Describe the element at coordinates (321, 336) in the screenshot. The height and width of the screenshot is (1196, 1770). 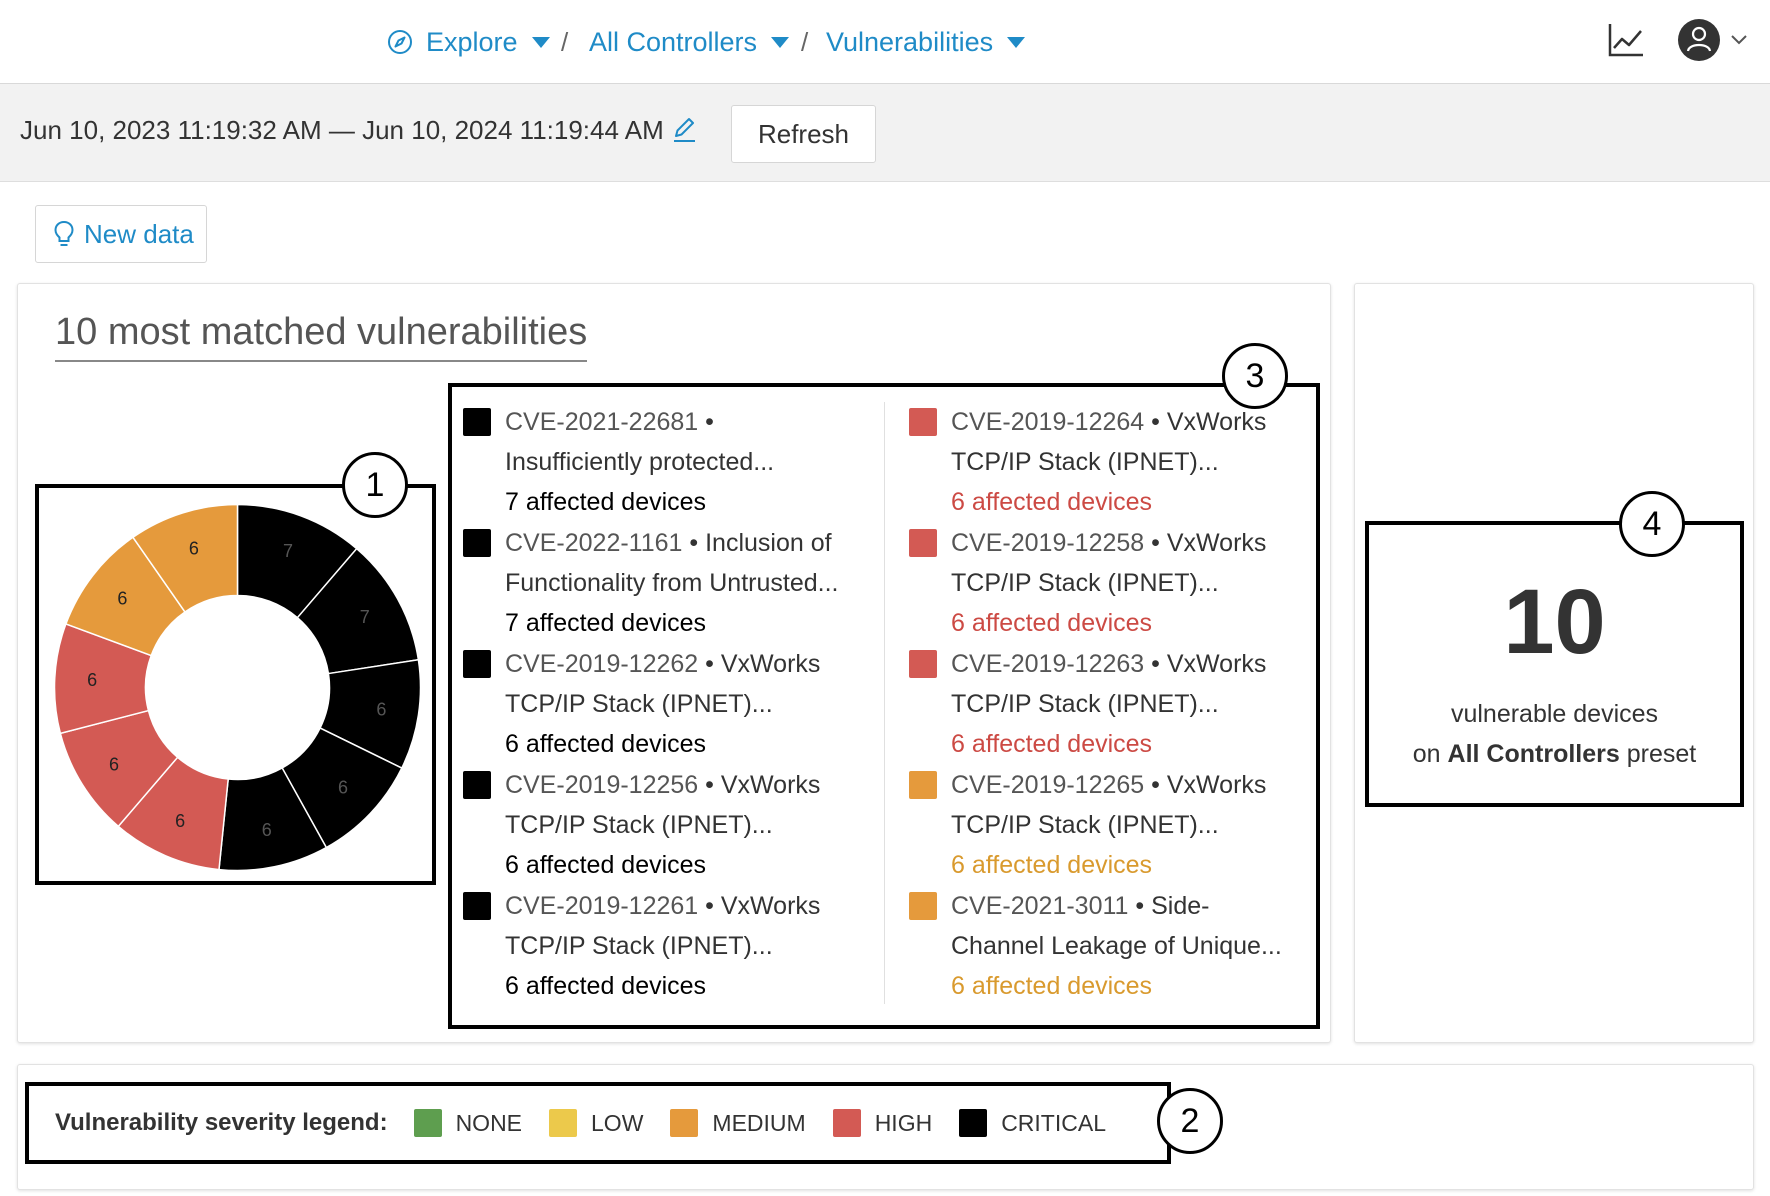
I see `panel-title: 10 most matched vulnerabilities` at that location.